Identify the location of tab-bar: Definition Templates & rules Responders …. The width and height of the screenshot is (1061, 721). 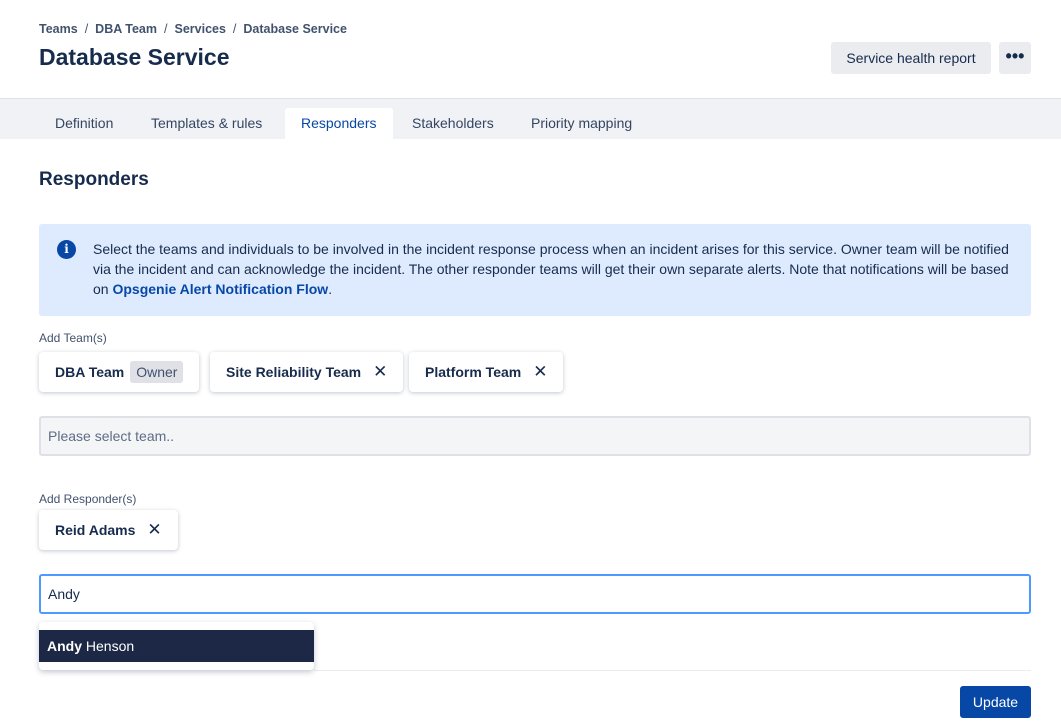
(530, 119).